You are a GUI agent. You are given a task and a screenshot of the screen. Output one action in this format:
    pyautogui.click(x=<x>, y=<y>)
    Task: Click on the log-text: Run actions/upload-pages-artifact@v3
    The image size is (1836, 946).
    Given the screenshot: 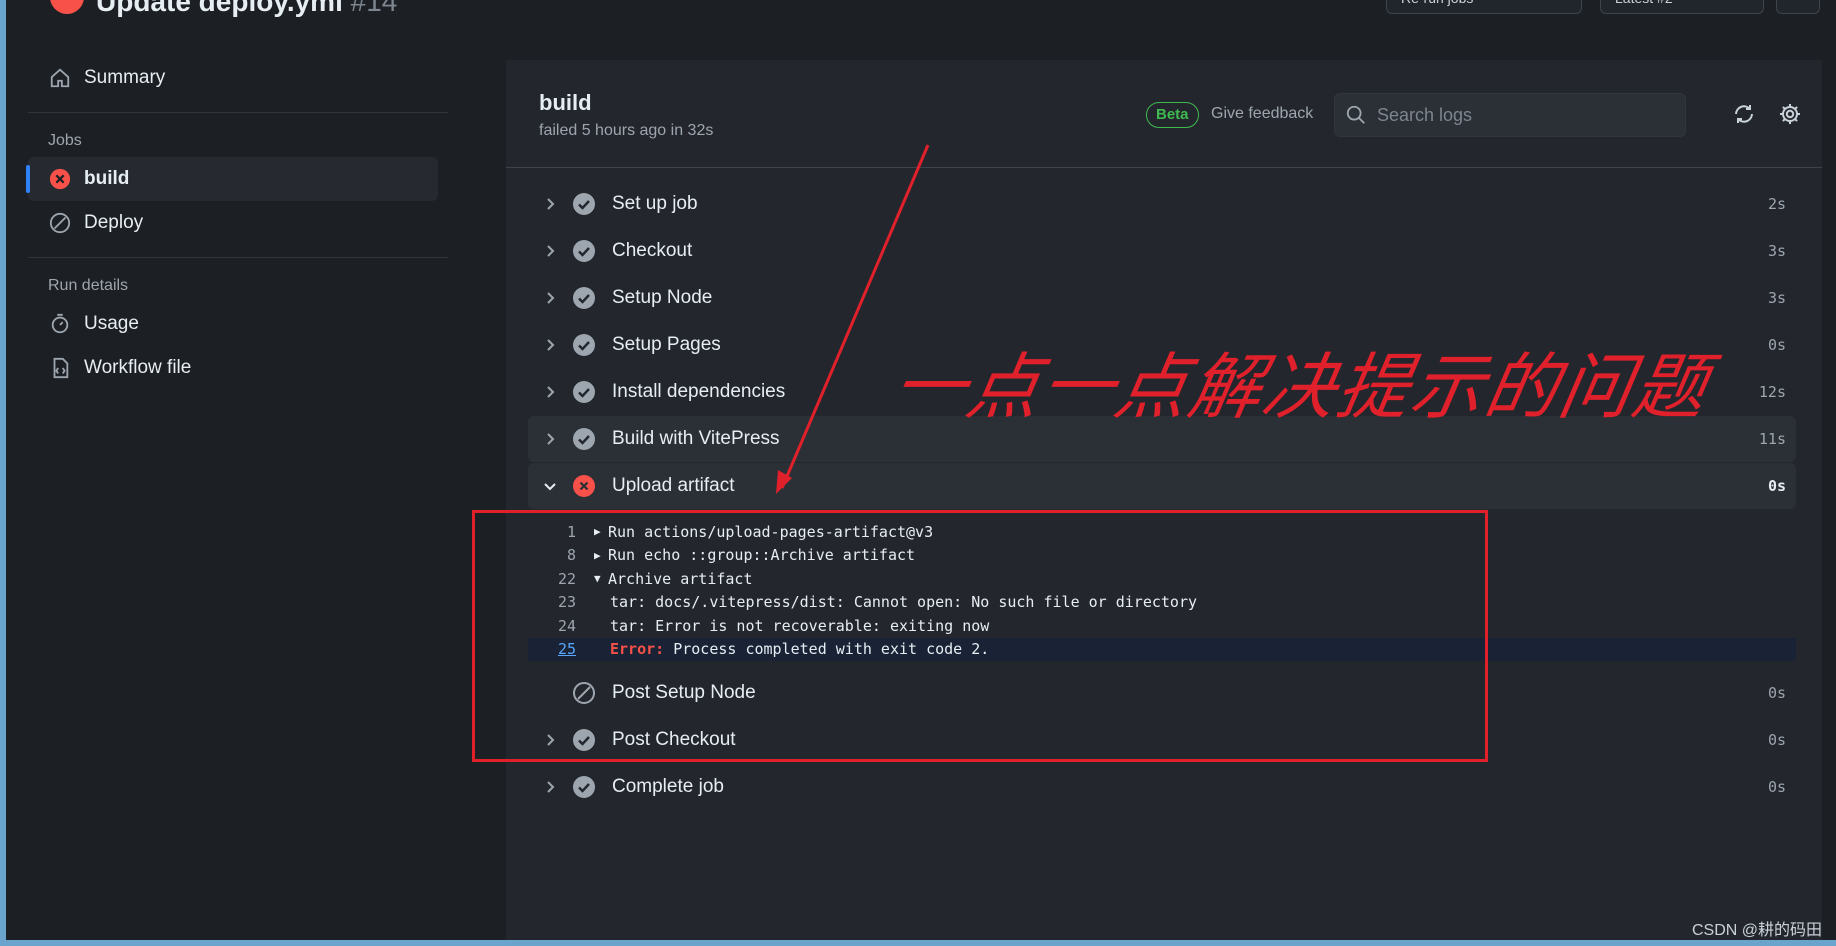 What is the action you would take?
    pyautogui.click(x=771, y=531)
    